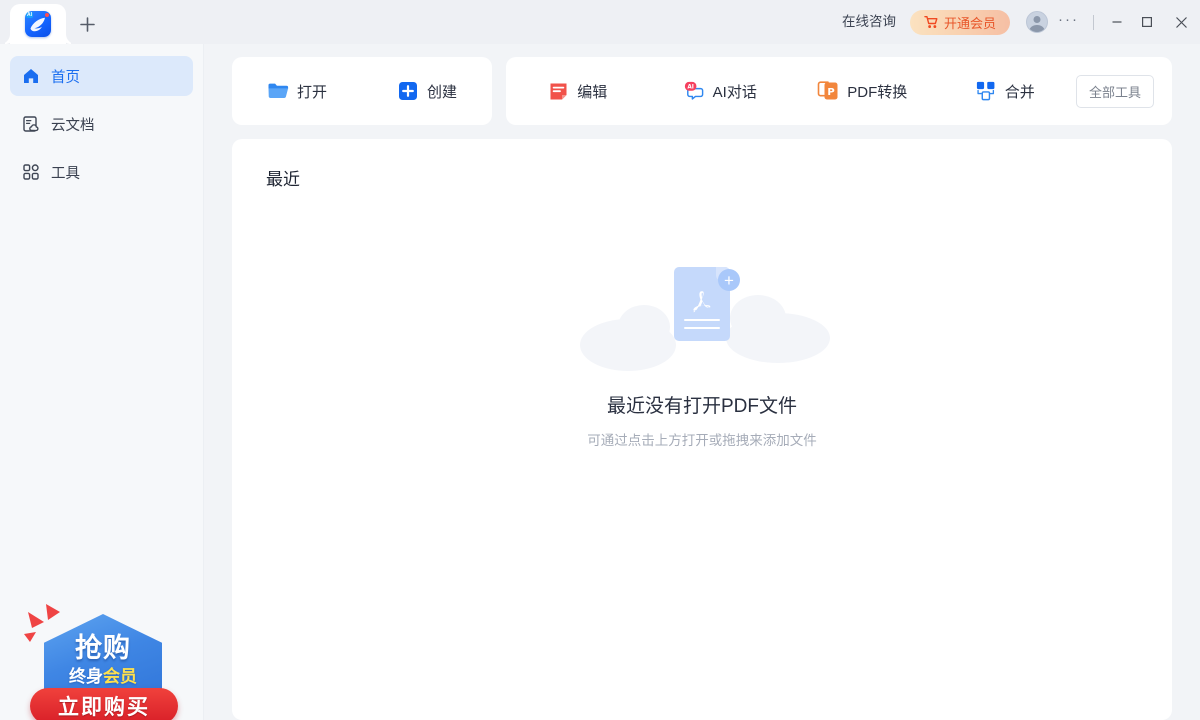 Image resolution: width=1200 pixels, height=720 pixels. I want to click on add-file-badge-icon: +, so click(729, 280).